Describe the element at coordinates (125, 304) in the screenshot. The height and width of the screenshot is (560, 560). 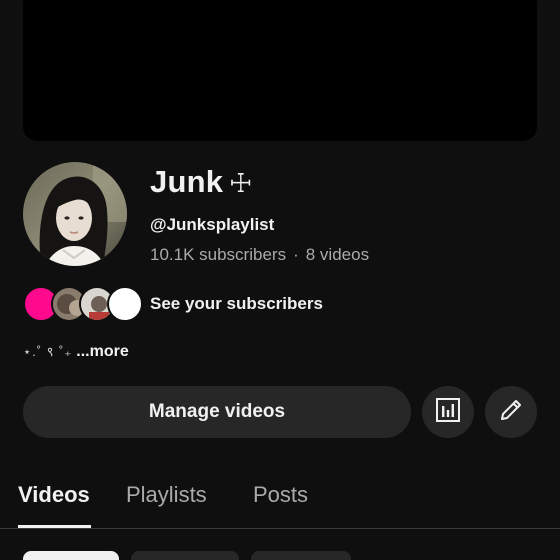
I see `subscriber-avatar` at that location.